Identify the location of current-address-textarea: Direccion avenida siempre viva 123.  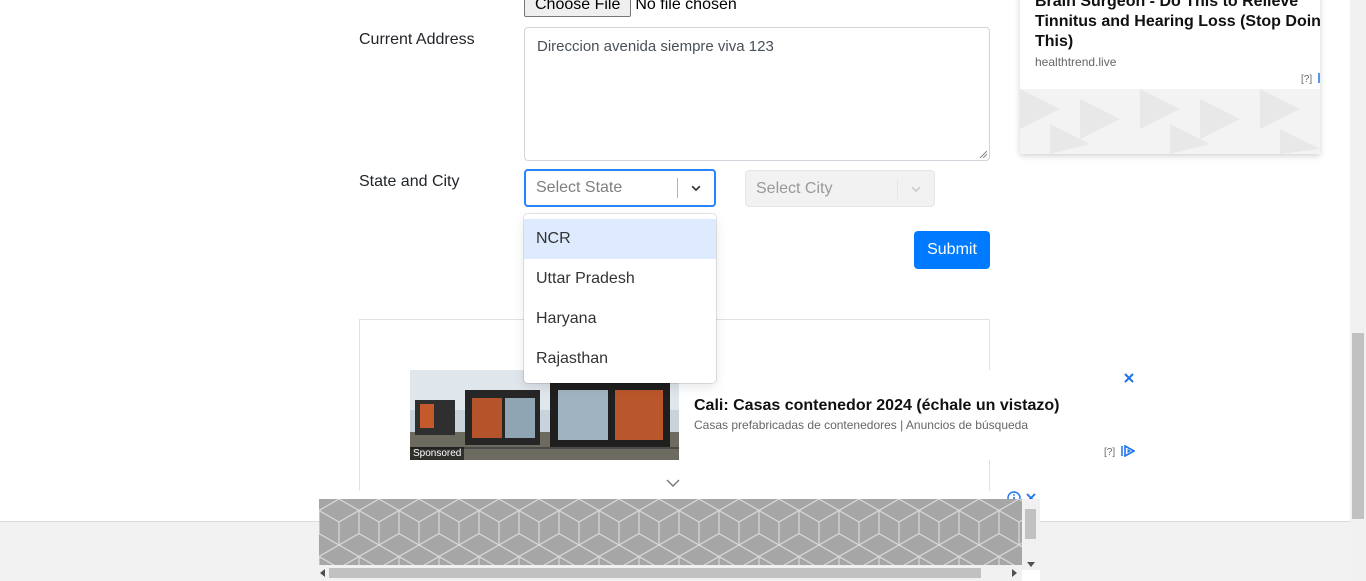
(757, 94).